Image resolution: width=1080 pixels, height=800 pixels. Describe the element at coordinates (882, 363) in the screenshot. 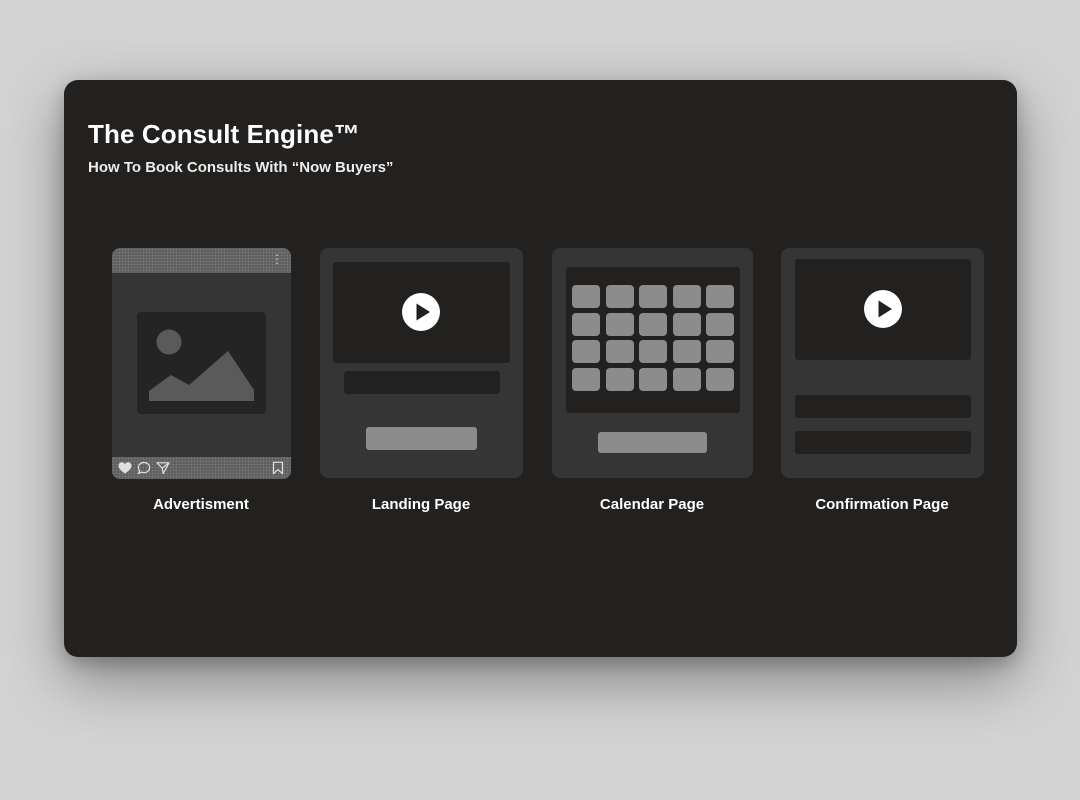

I see `confirmation-page-tile` at that location.